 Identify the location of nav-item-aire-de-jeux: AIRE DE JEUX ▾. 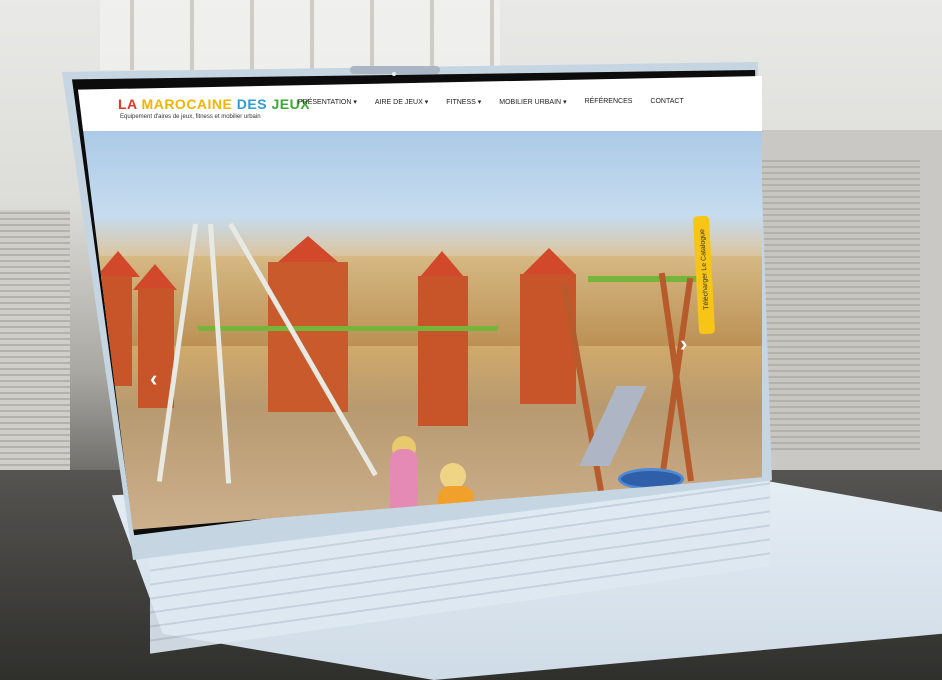
(401, 102).